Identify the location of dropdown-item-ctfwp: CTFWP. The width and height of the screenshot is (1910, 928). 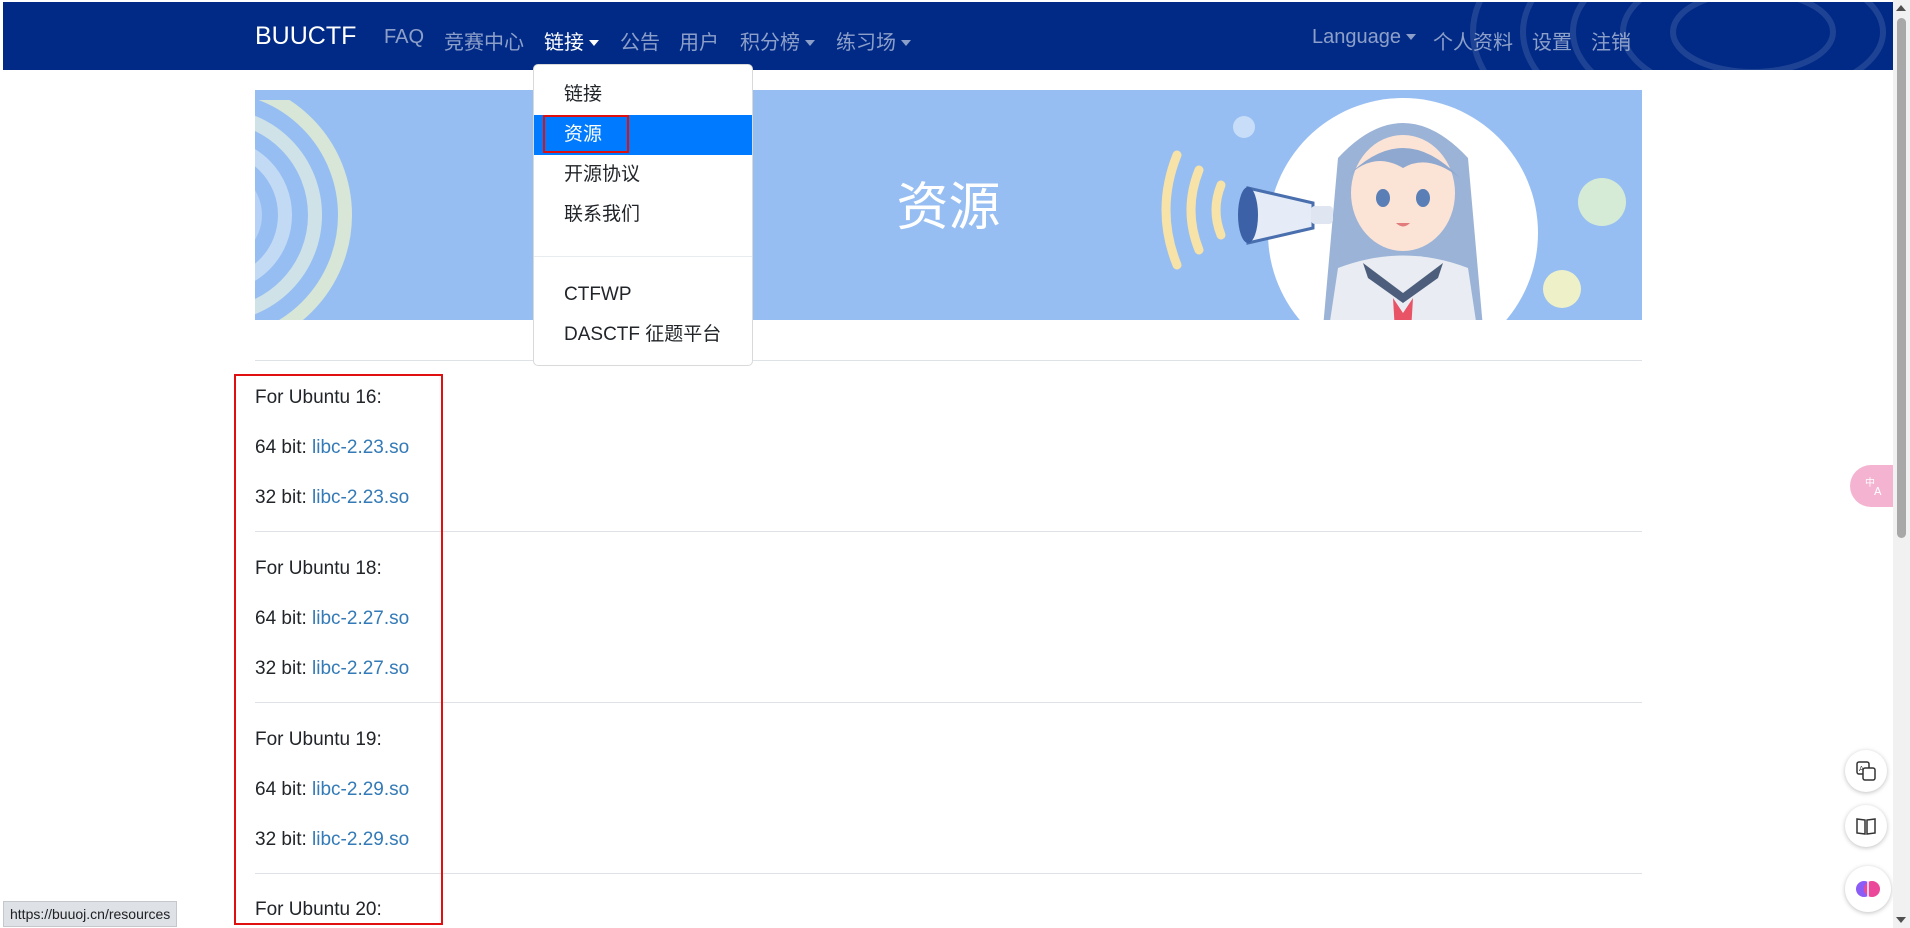
(643, 295).